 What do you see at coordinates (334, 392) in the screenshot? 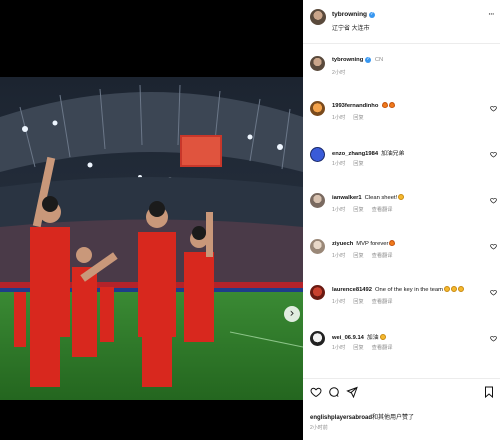
I see `comment-icon` at bounding box center [334, 392].